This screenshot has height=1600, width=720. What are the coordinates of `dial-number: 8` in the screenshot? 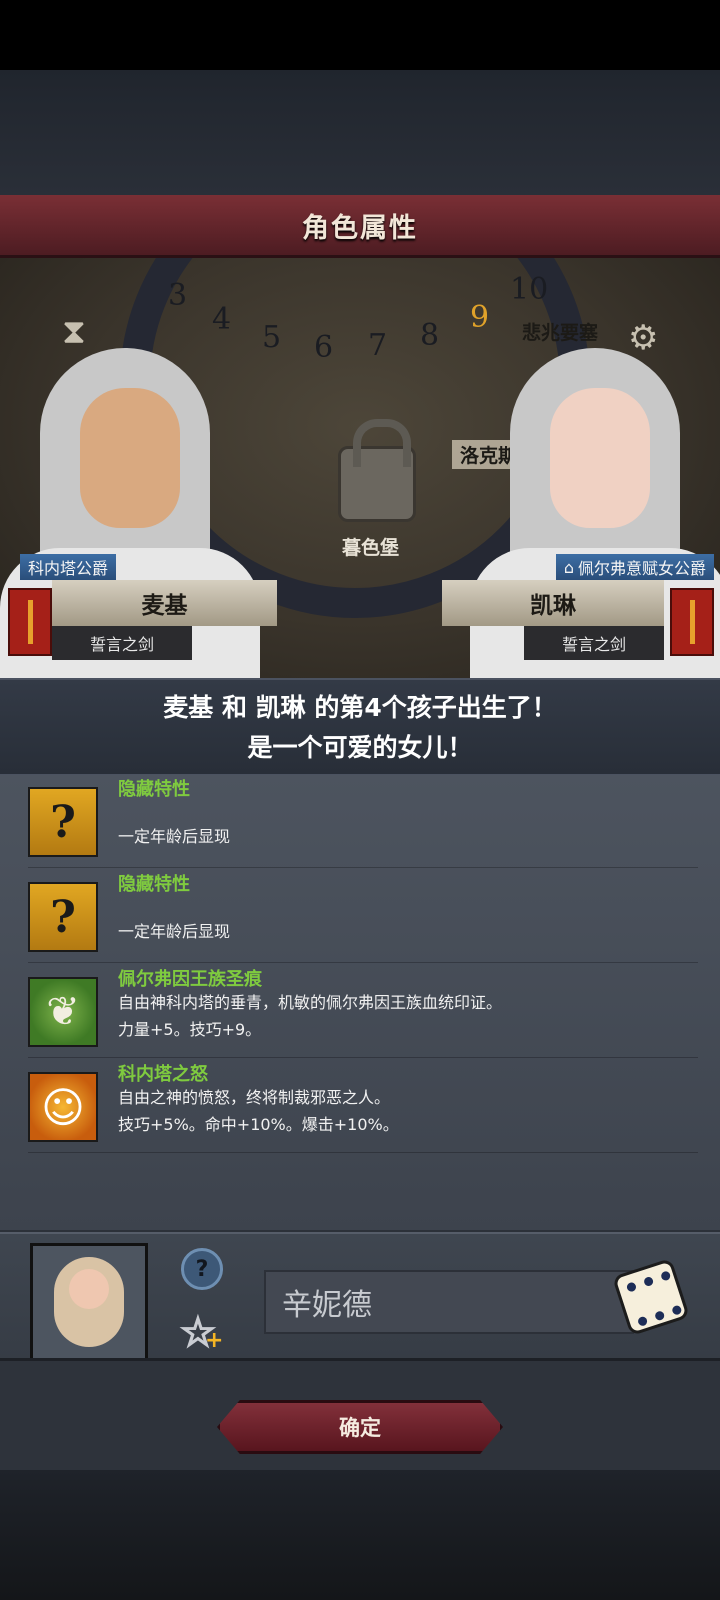 It's located at (430, 335).